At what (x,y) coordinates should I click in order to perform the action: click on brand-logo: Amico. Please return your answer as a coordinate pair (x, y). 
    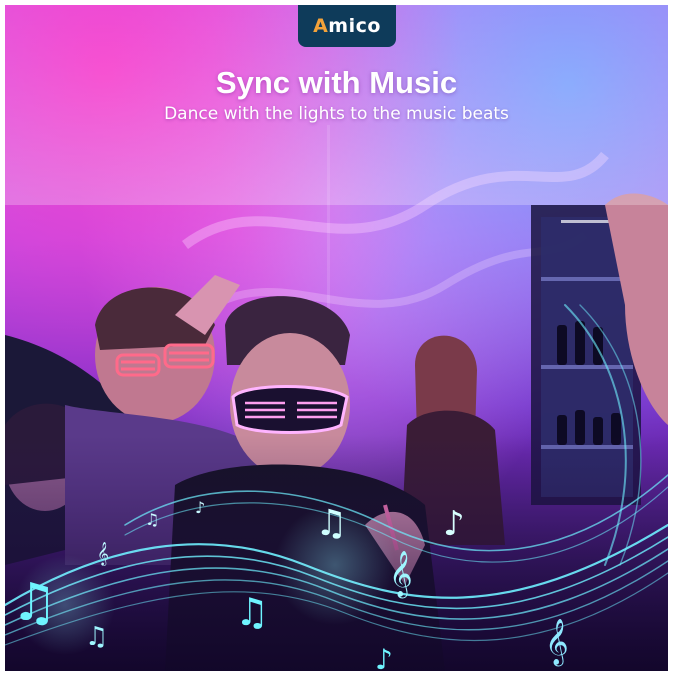
    Looking at the image, I should click on (347, 26).